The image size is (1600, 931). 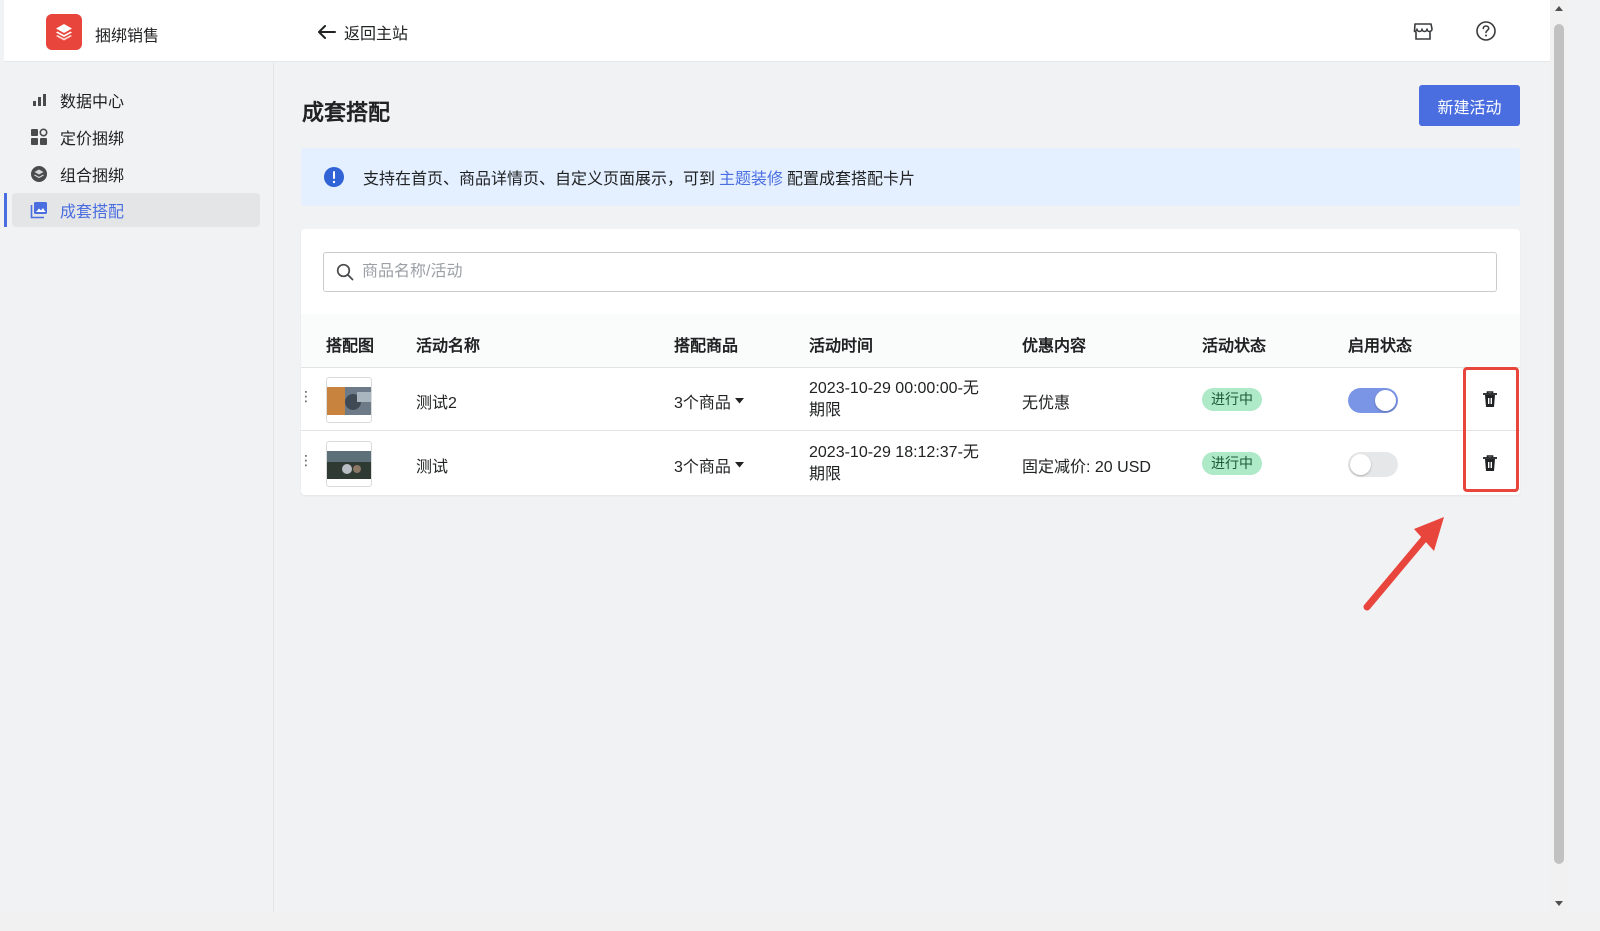 I want to click on arrow-left-icon, so click(x=327, y=32).